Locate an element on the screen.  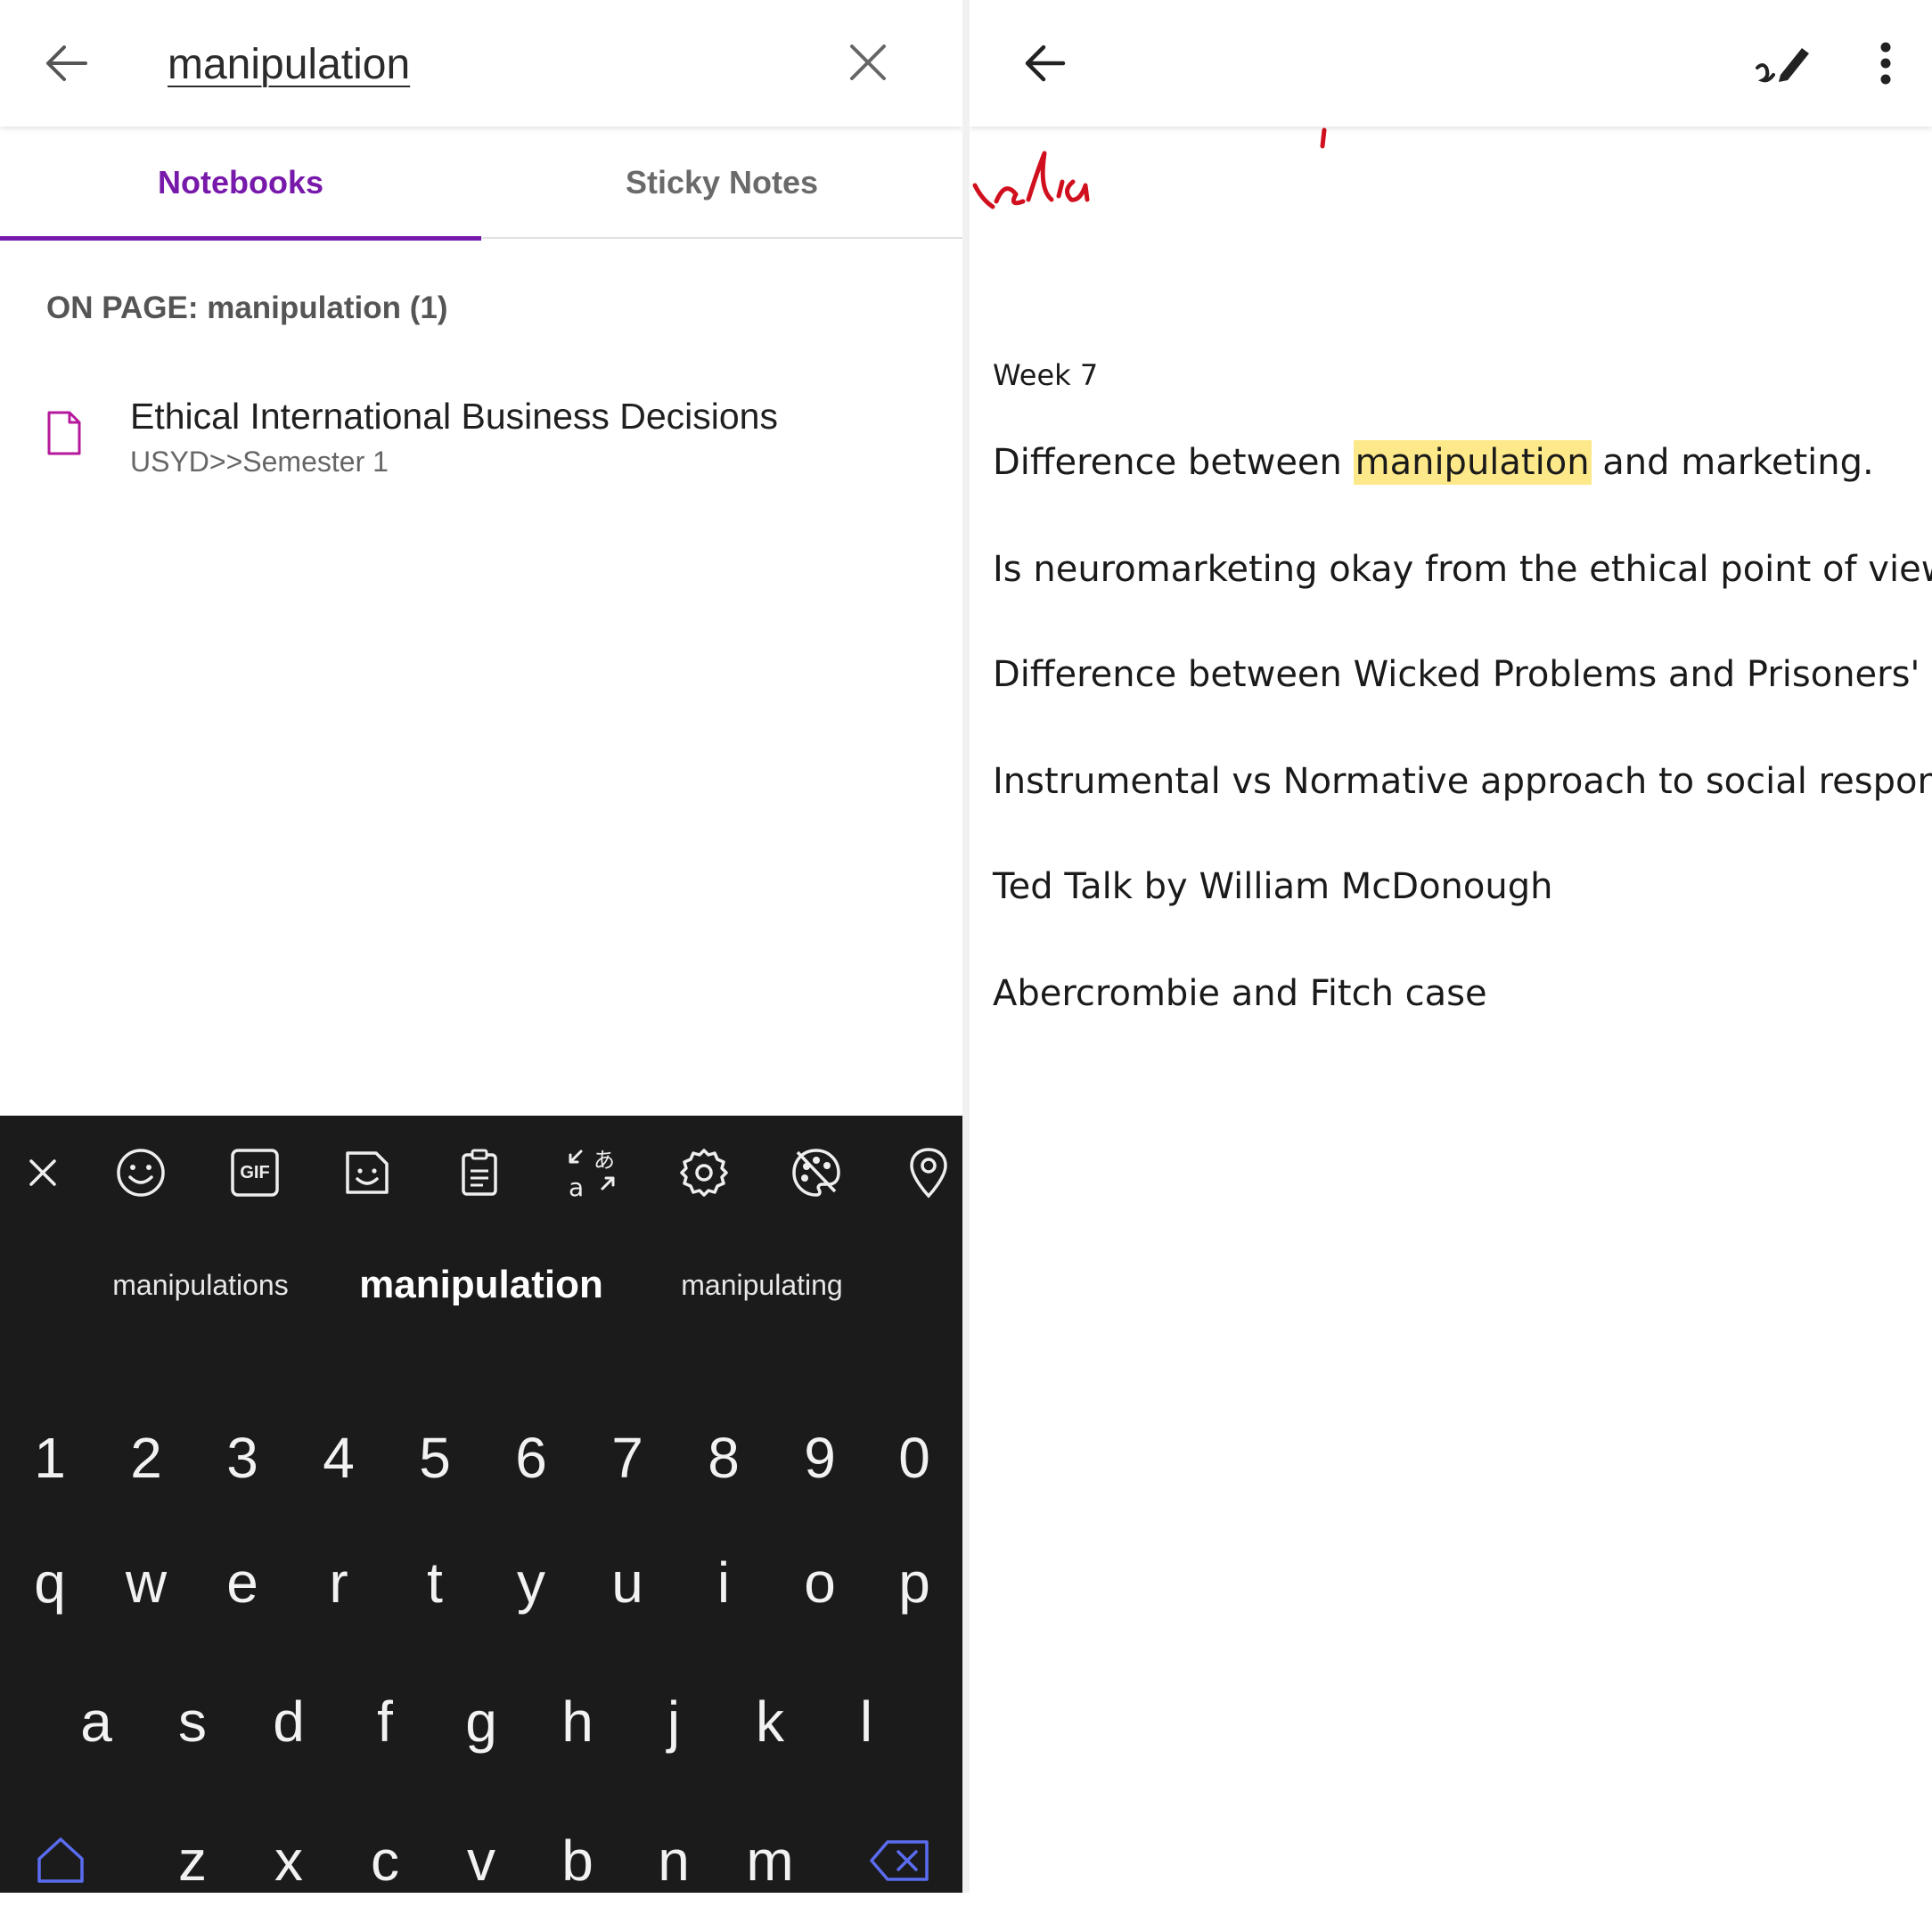
key: q is located at coordinates (50, 1582).